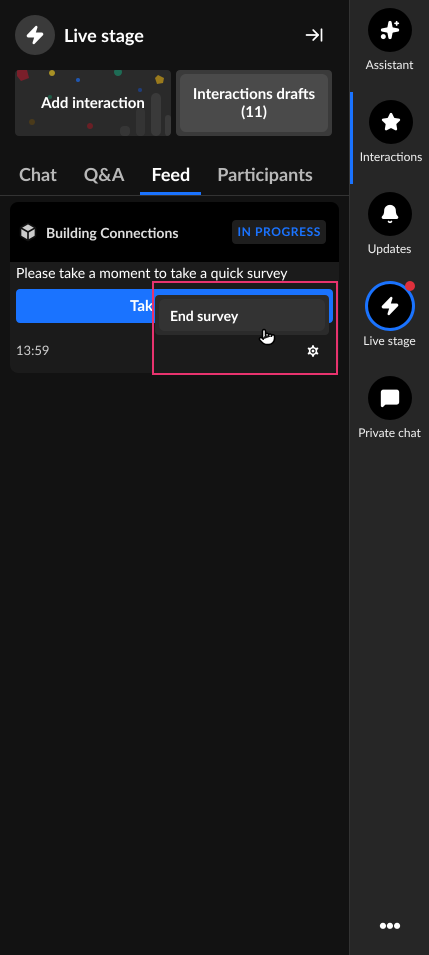 The image size is (429, 955). Describe the element at coordinates (152, 273) in the screenshot. I see `survey-message: Please take a moment to take a quick survey` at that location.